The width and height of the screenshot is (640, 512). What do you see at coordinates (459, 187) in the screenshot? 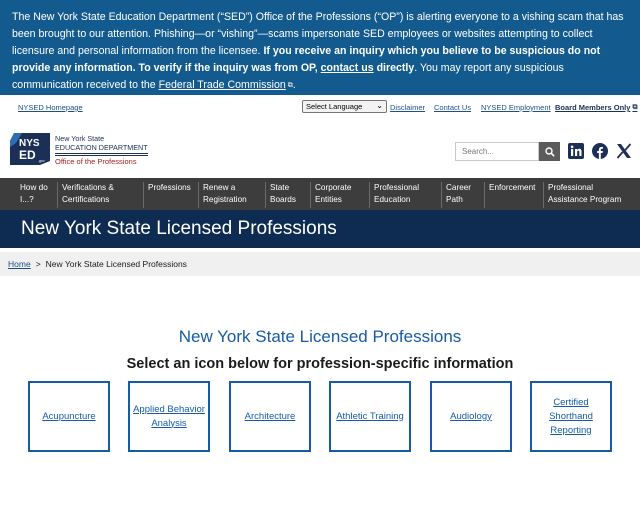
I see `nav-label: Career` at bounding box center [459, 187].